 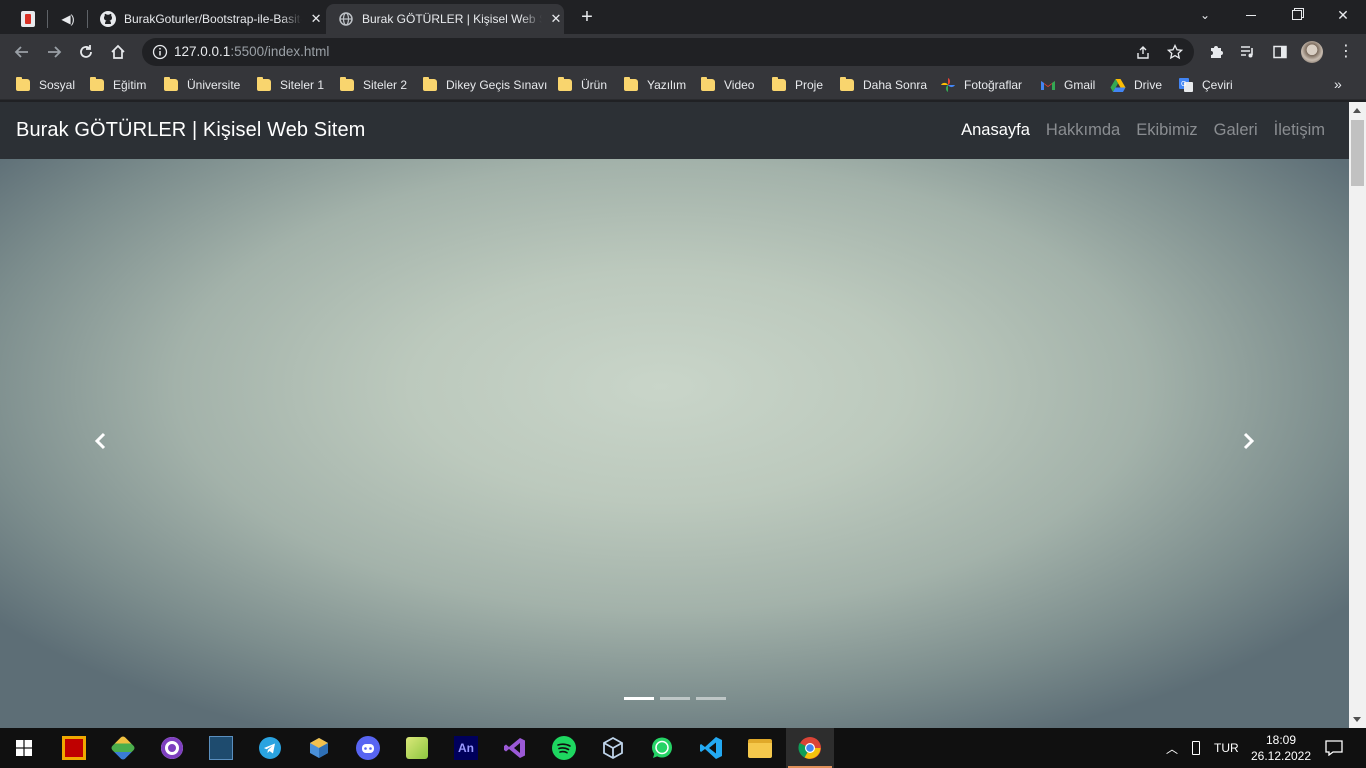 What do you see at coordinates (1196, 748) in the screenshot?
I see `battery-usb-icon` at bounding box center [1196, 748].